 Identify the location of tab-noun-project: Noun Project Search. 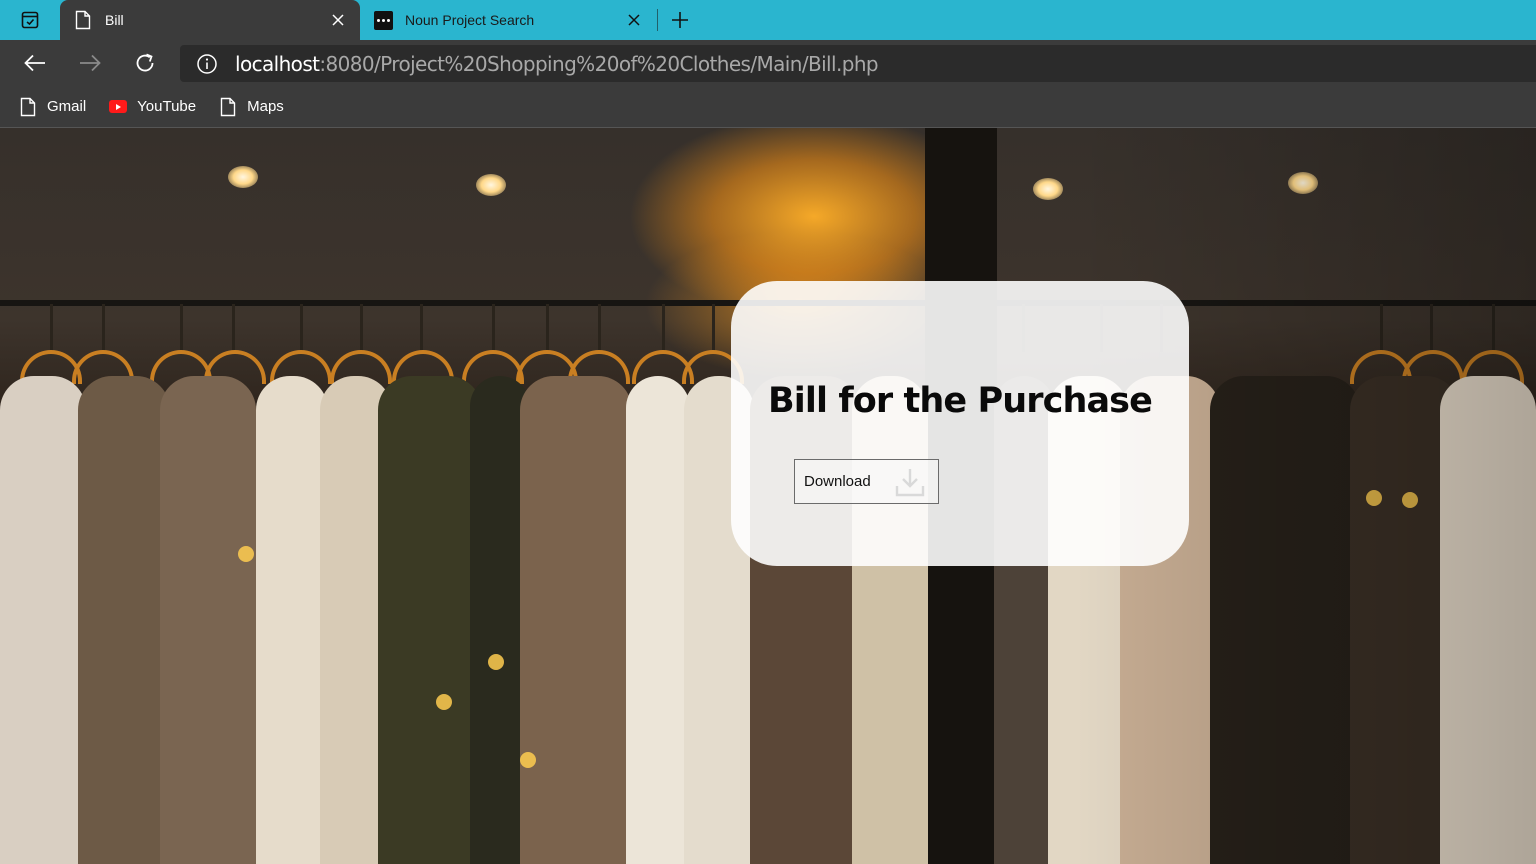
(508, 20).